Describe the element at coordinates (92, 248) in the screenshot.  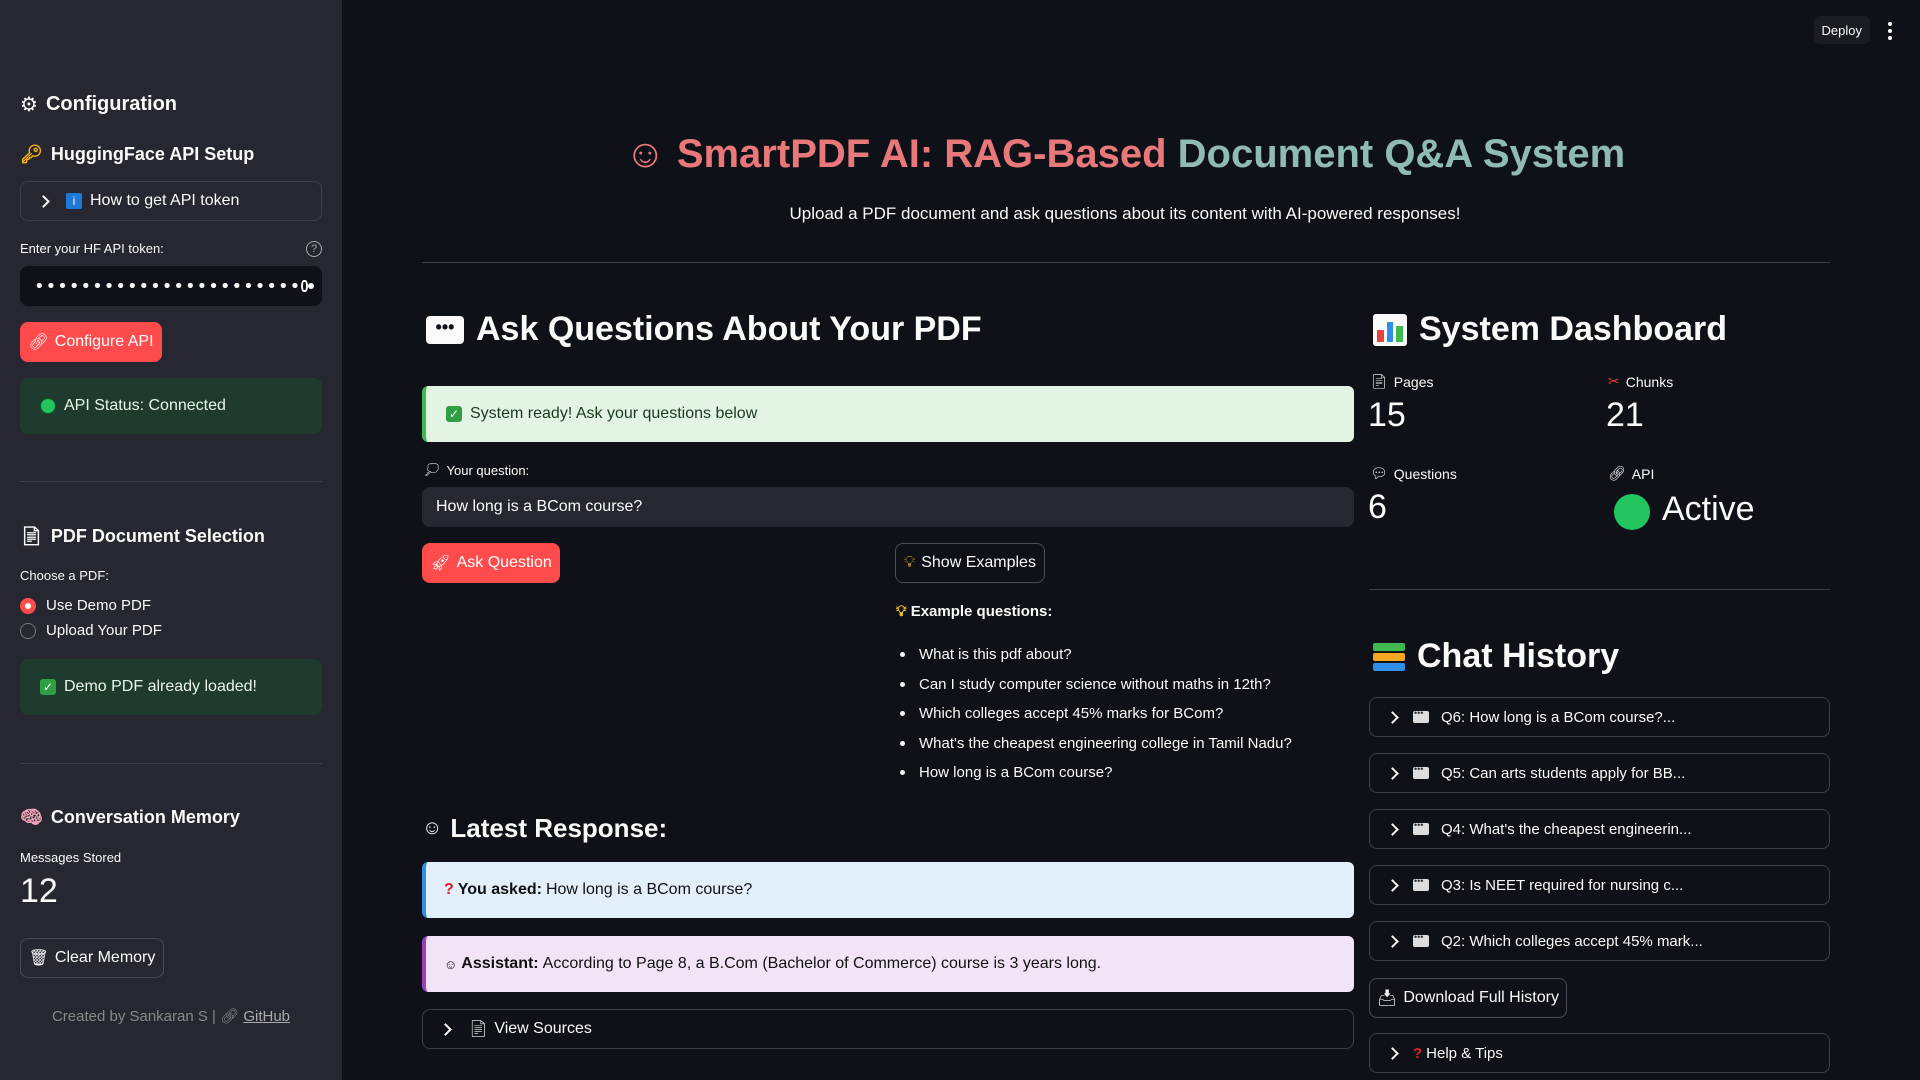
I see `token-label: Enter your HF API token:` at that location.